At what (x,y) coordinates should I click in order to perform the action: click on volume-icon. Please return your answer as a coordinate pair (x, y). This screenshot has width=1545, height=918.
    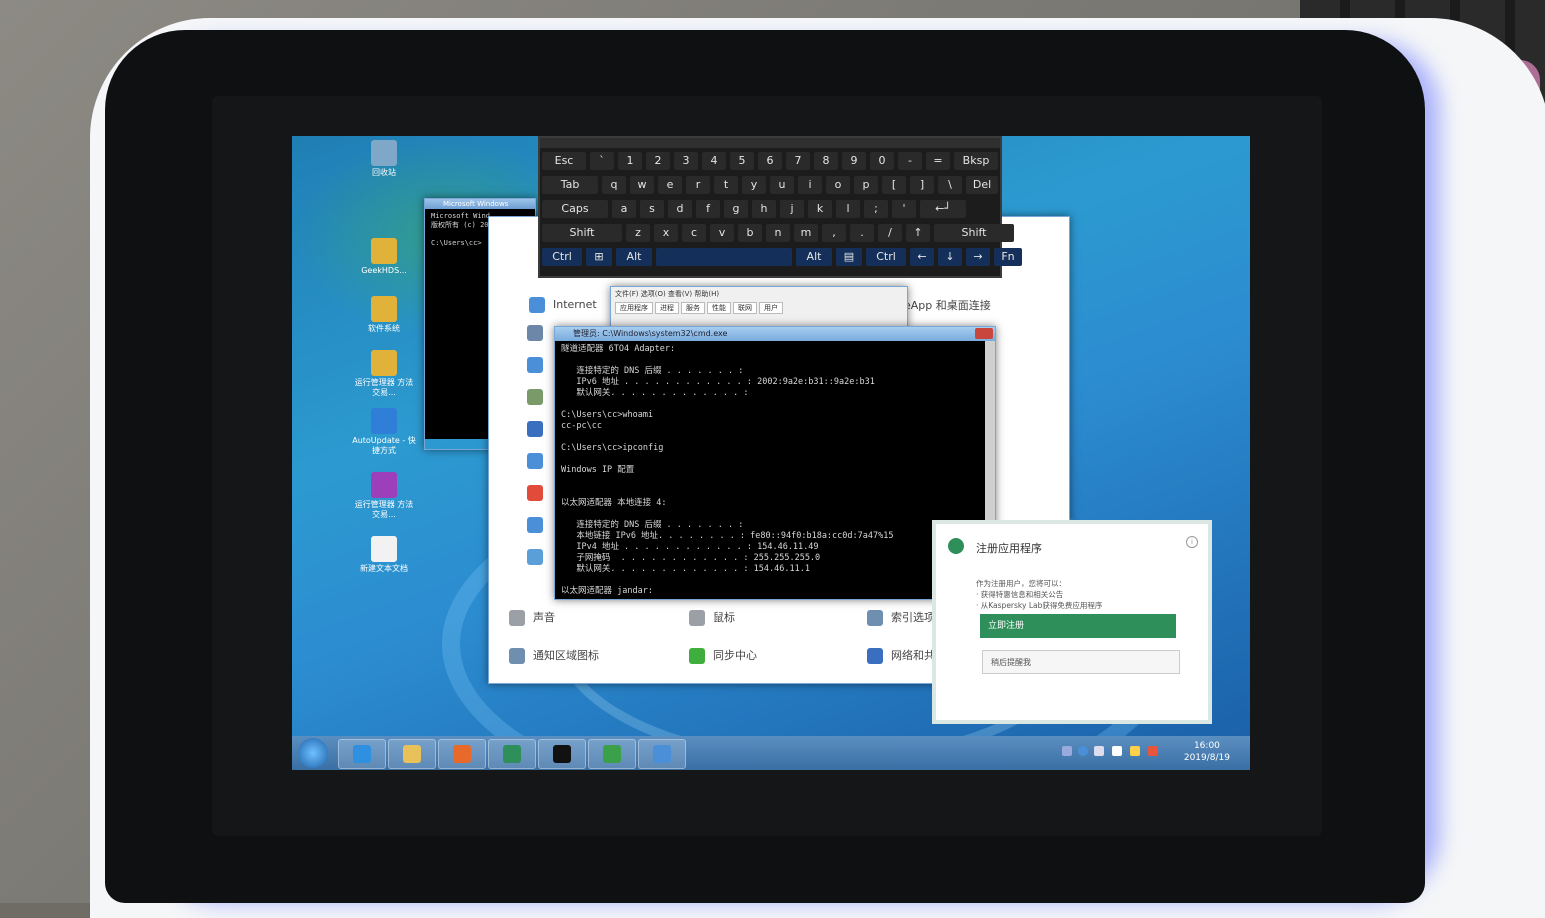
    Looking at the image, I should click on (1117, 751).